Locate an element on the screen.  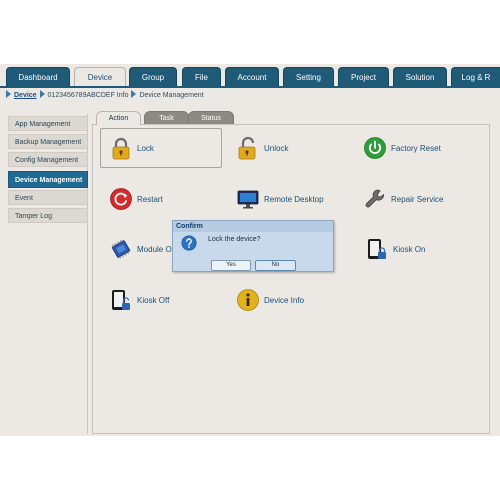
action-module-on-label: Module On is located at coordinates (157, 249).